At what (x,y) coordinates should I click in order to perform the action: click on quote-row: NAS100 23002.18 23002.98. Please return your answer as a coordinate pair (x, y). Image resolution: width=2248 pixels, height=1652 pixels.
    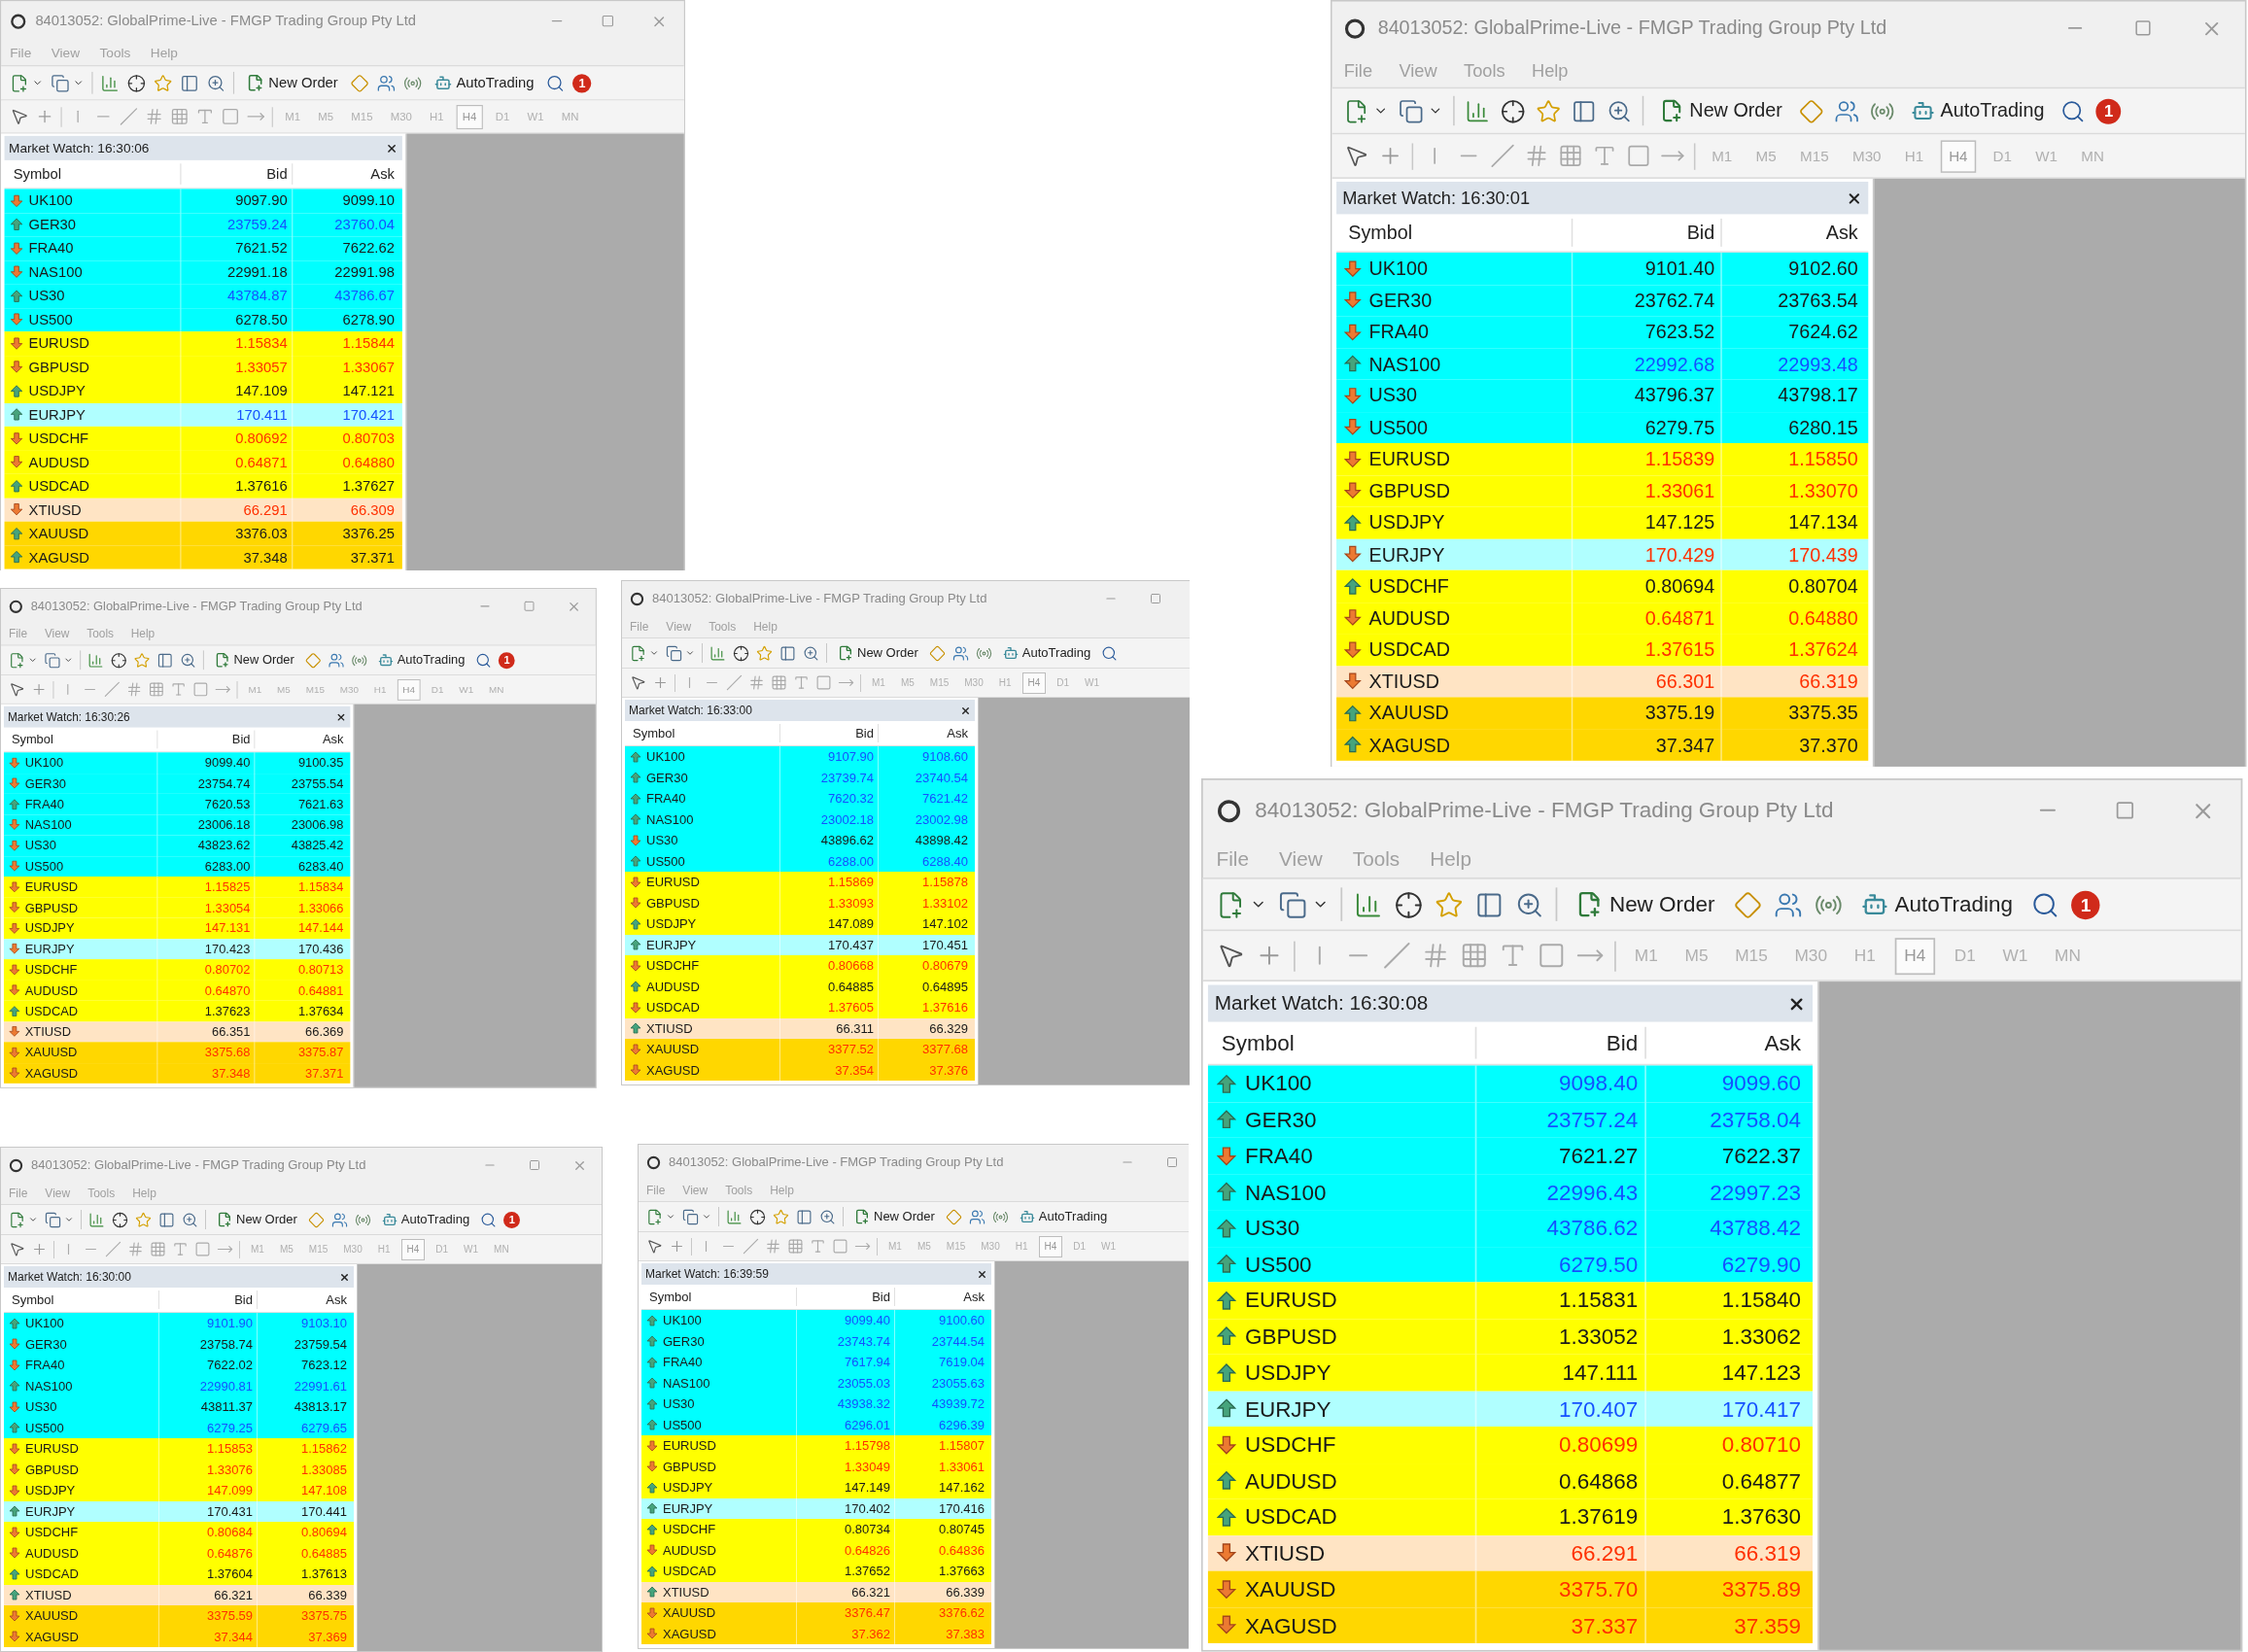
    Looking at the image, I should click on (800, 820).